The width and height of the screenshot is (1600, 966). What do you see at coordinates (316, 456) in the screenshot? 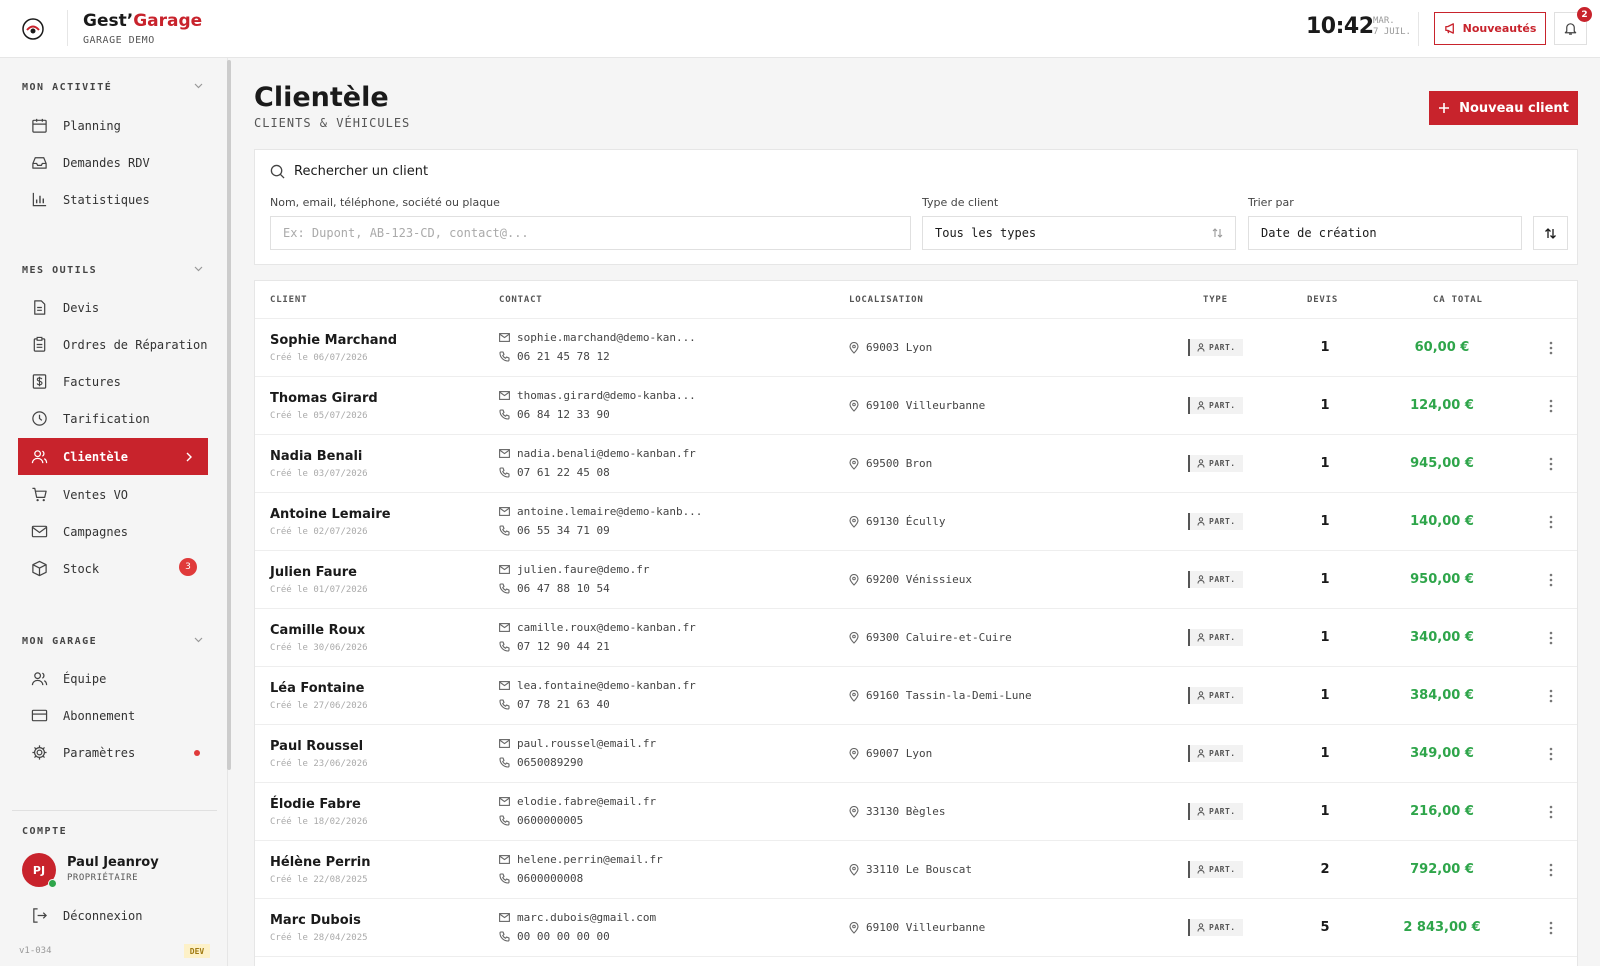
I see `client-name: Nadia Benali` at bounding box center [316, 456].